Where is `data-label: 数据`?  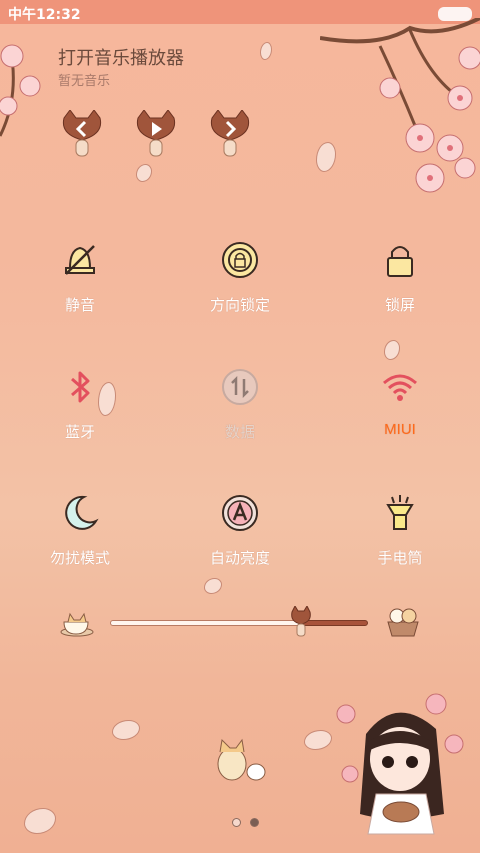
data-label: 数据 is located at coordinates (239, 432).